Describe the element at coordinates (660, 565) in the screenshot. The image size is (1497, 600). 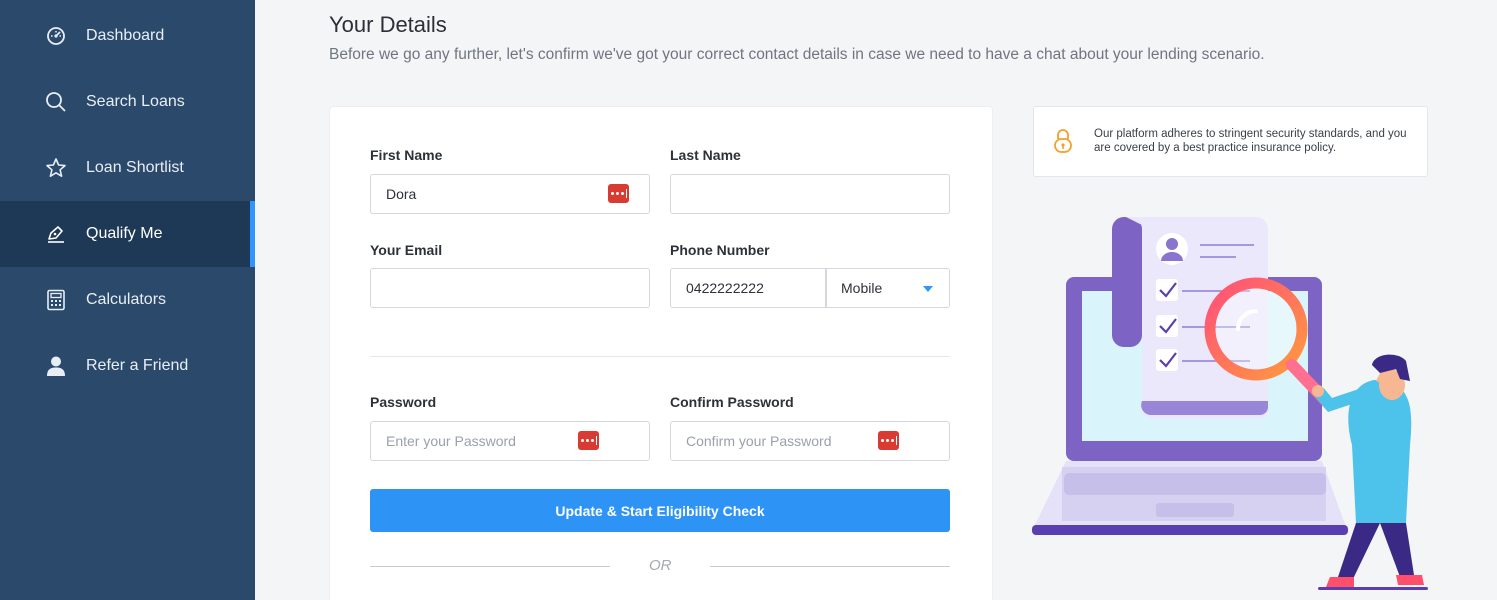
I see `or-separator-text: OR` at that location.